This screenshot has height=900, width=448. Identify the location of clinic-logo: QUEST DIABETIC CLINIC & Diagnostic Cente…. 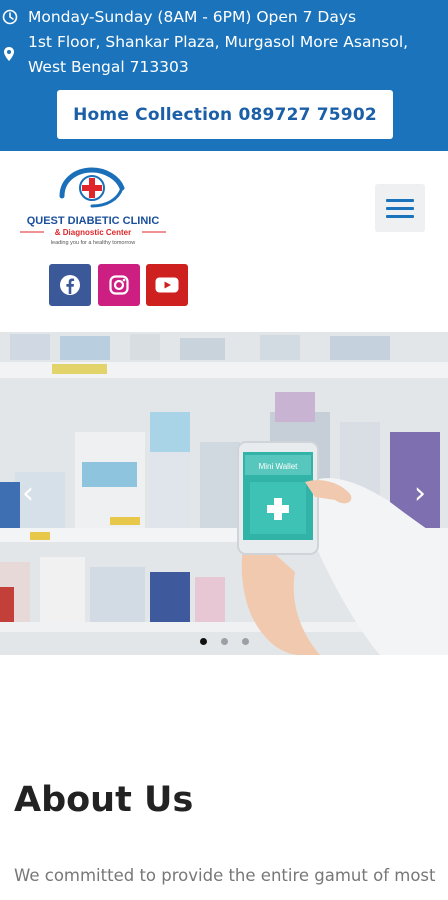
(93, 208).